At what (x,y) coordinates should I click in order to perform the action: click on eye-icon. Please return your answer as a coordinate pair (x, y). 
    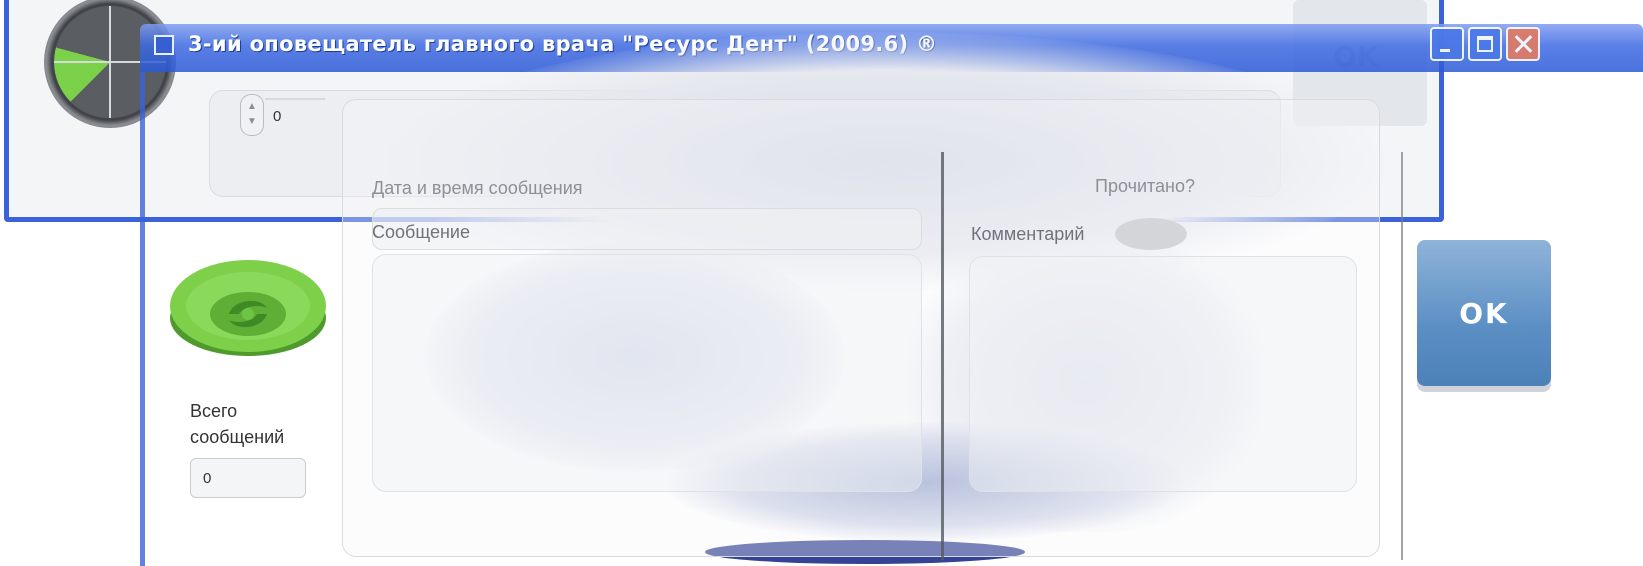
    Looking at the image, I should click on (248, 305).